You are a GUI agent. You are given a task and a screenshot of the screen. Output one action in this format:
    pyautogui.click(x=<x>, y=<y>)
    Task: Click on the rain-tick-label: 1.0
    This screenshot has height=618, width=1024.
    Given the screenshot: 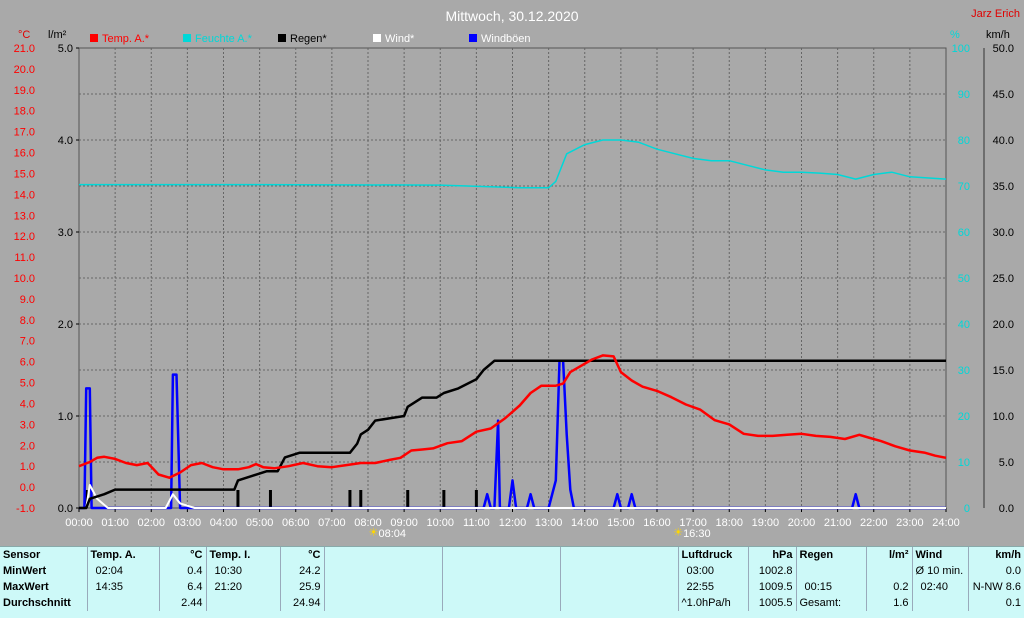 What is the action you would take?
    pyautogui.click(x=65, y=417)
    